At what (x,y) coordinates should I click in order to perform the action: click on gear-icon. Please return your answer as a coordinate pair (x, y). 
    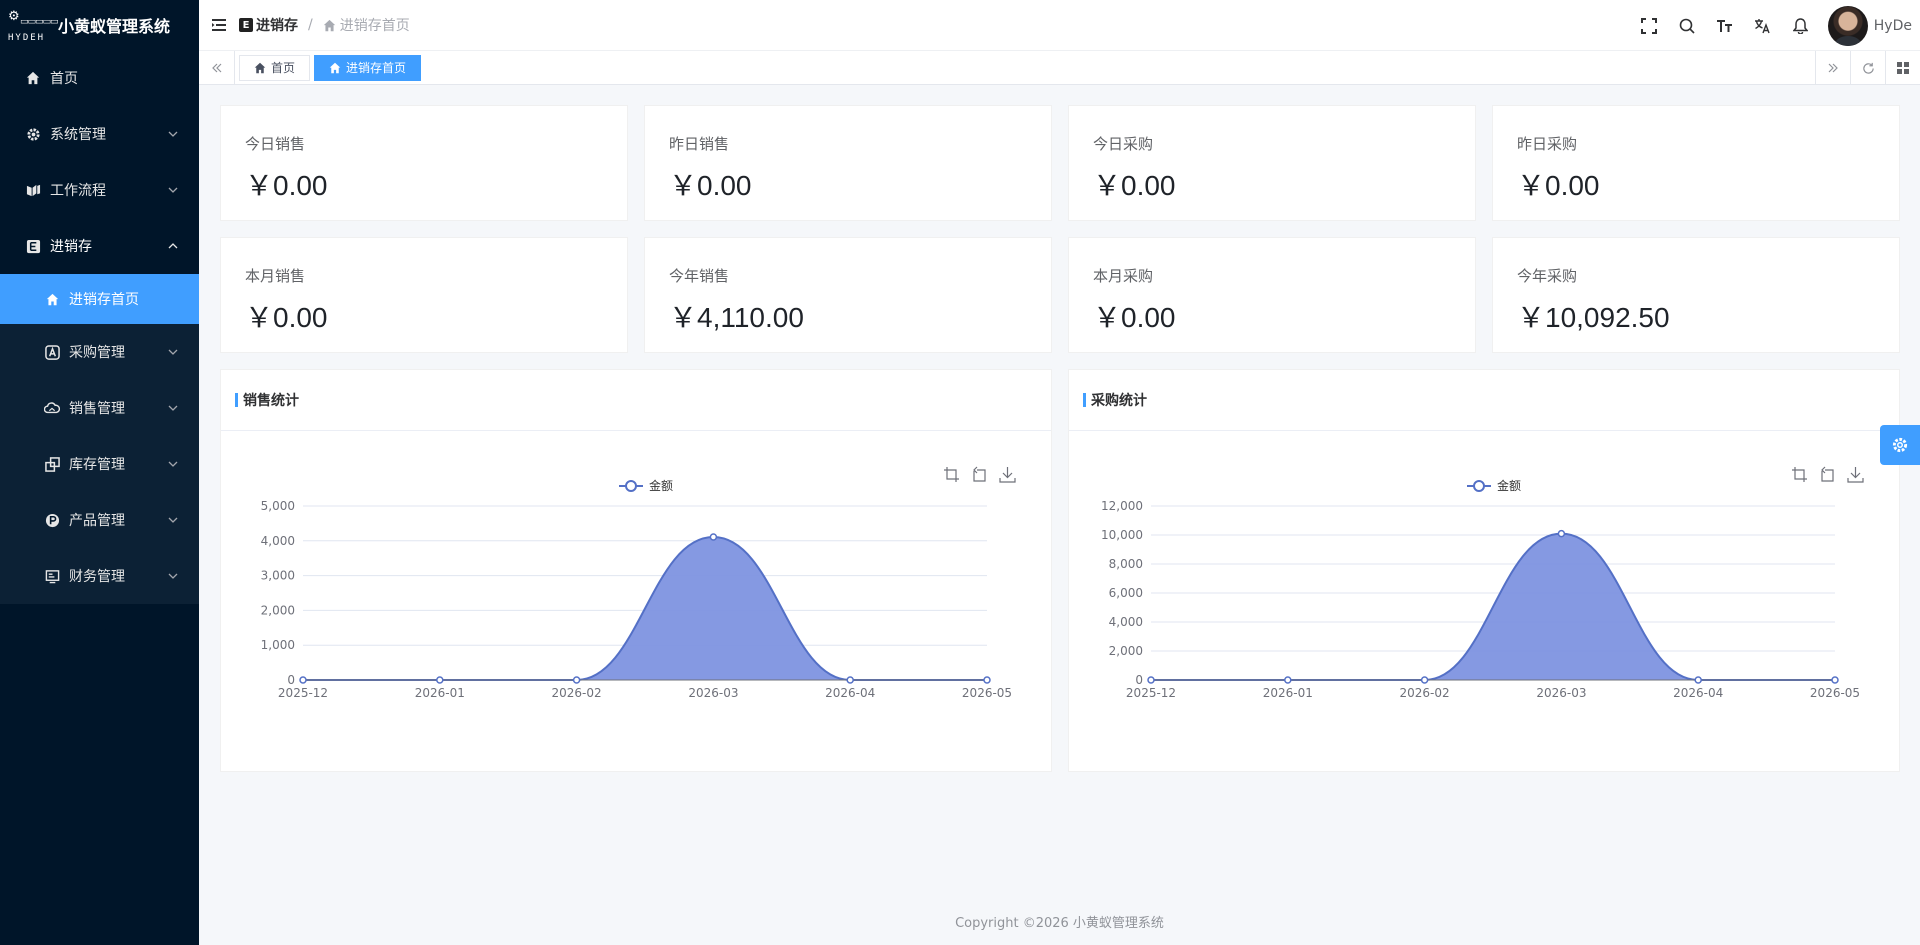
    Looking at the image, I should click on (1900, 445).